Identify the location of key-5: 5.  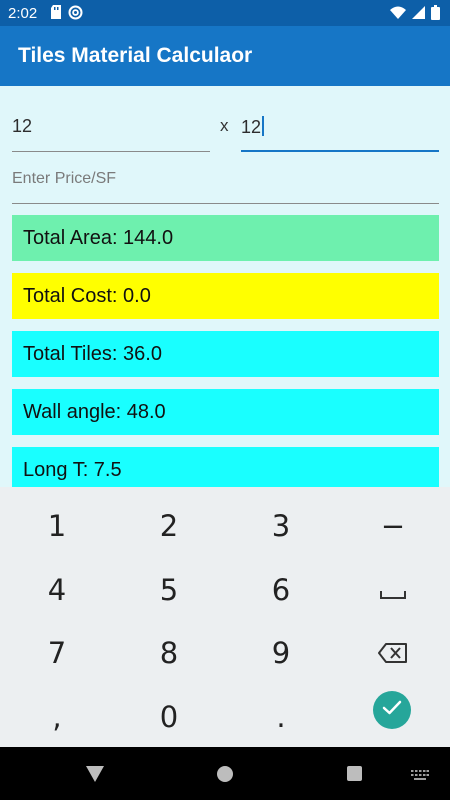
(169, 590).